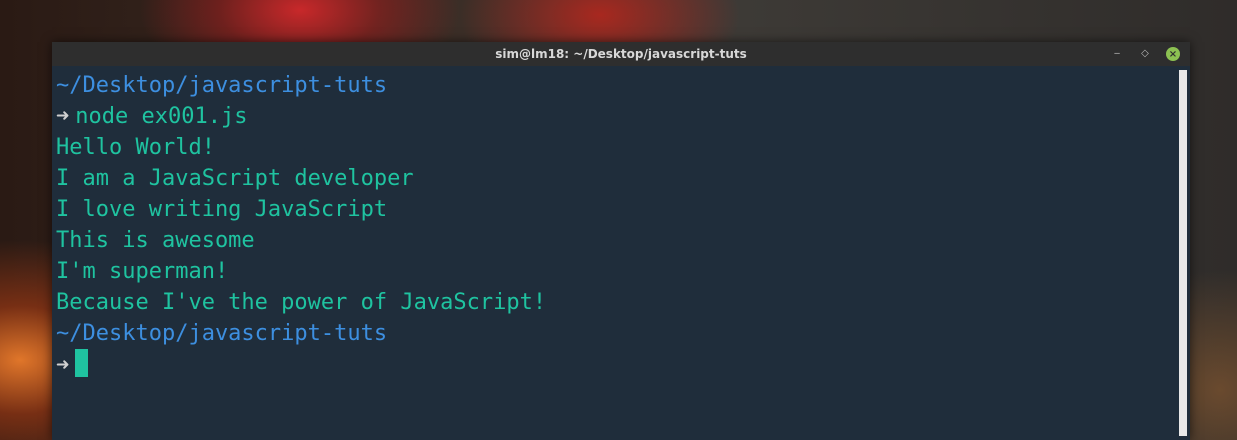 This screenshot has height=440, width=1237. What do you see at coordinates (235, 178) in the screenshot?
I see `output-line: I am a JavaScript developer` at bounding box center [235, 178].